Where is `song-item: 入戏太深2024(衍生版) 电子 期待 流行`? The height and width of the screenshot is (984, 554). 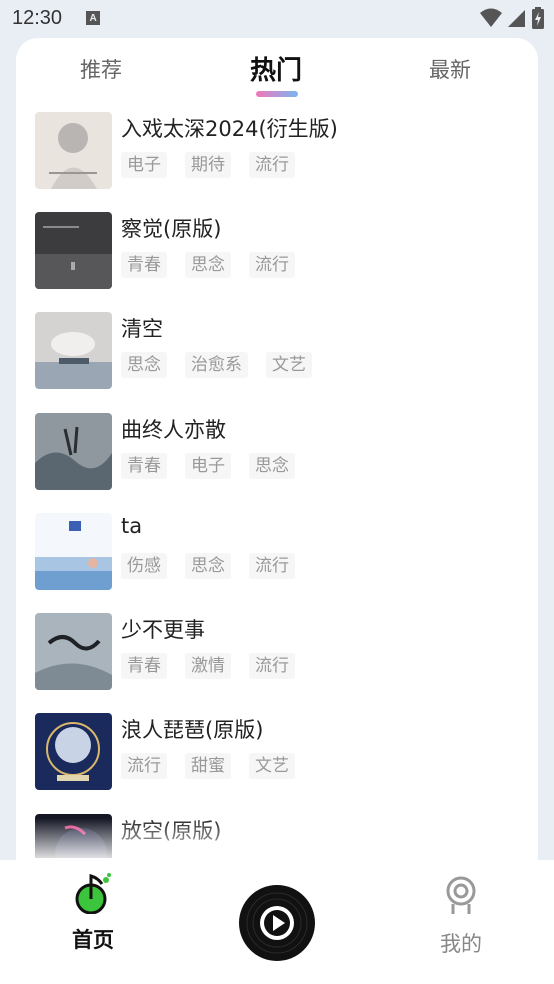
song-item: 入戏太深2024(衍生版) 电子 期待 流行 is located at coordinates (275, 151).